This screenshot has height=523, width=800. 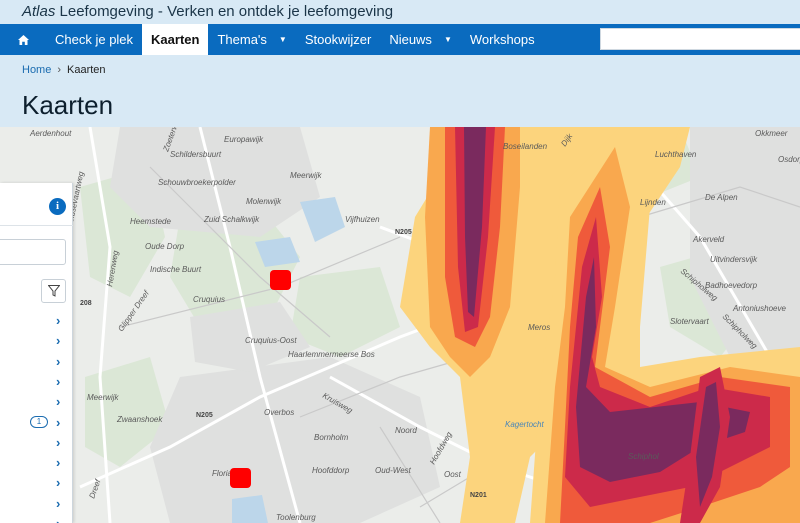 What do you see at coordinates (242, 39) in the screenshot?
I see `nav-label: Thema's` at bounding box center [242, 39].